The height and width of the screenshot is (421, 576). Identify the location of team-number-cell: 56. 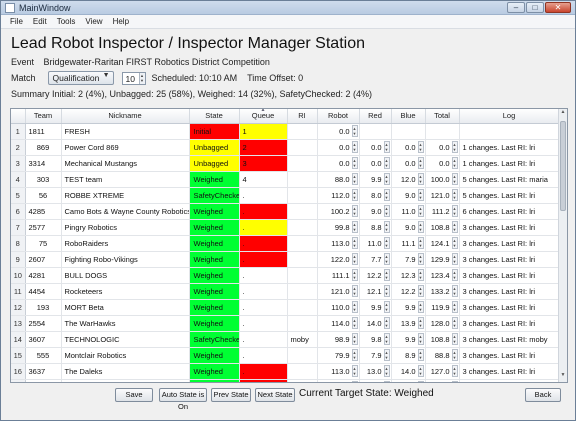
(43, 195).